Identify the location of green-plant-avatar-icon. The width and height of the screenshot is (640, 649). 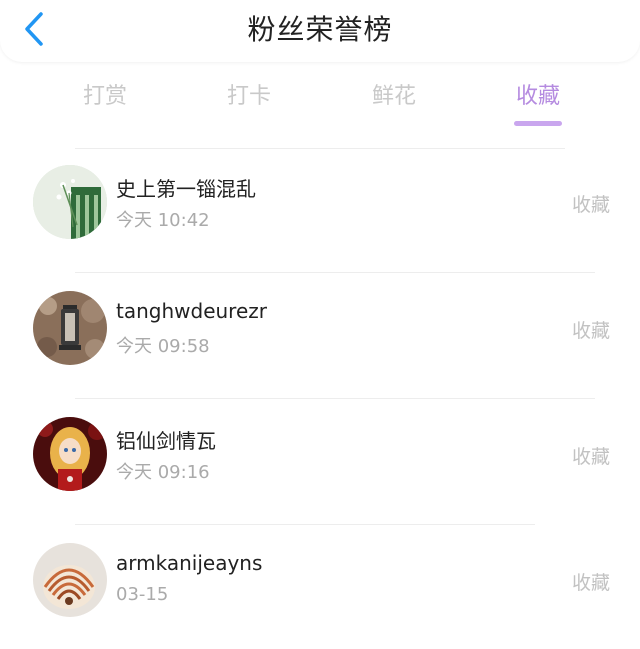
(70, 202).